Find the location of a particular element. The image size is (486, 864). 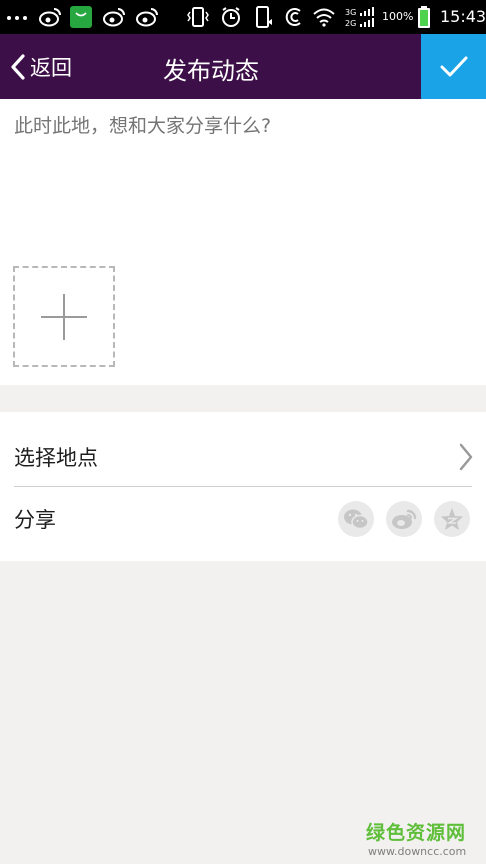

wechat-share-button is located at coordinates (356, 519).